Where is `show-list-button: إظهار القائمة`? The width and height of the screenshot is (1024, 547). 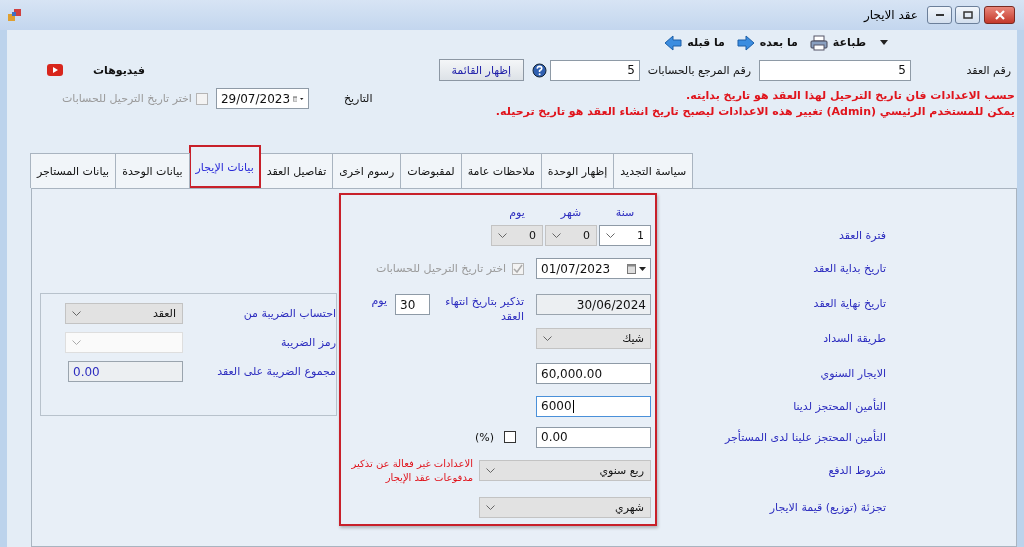 show-list-button: إظهار القائمة is located at coordinates (481, 70).